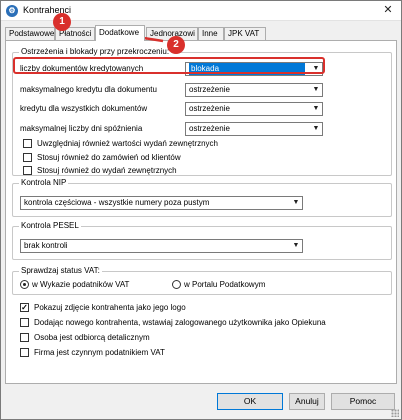 The width and height of the screenshot is (402, 420). I want to click on tax-portal-radio, so click(176, 284).